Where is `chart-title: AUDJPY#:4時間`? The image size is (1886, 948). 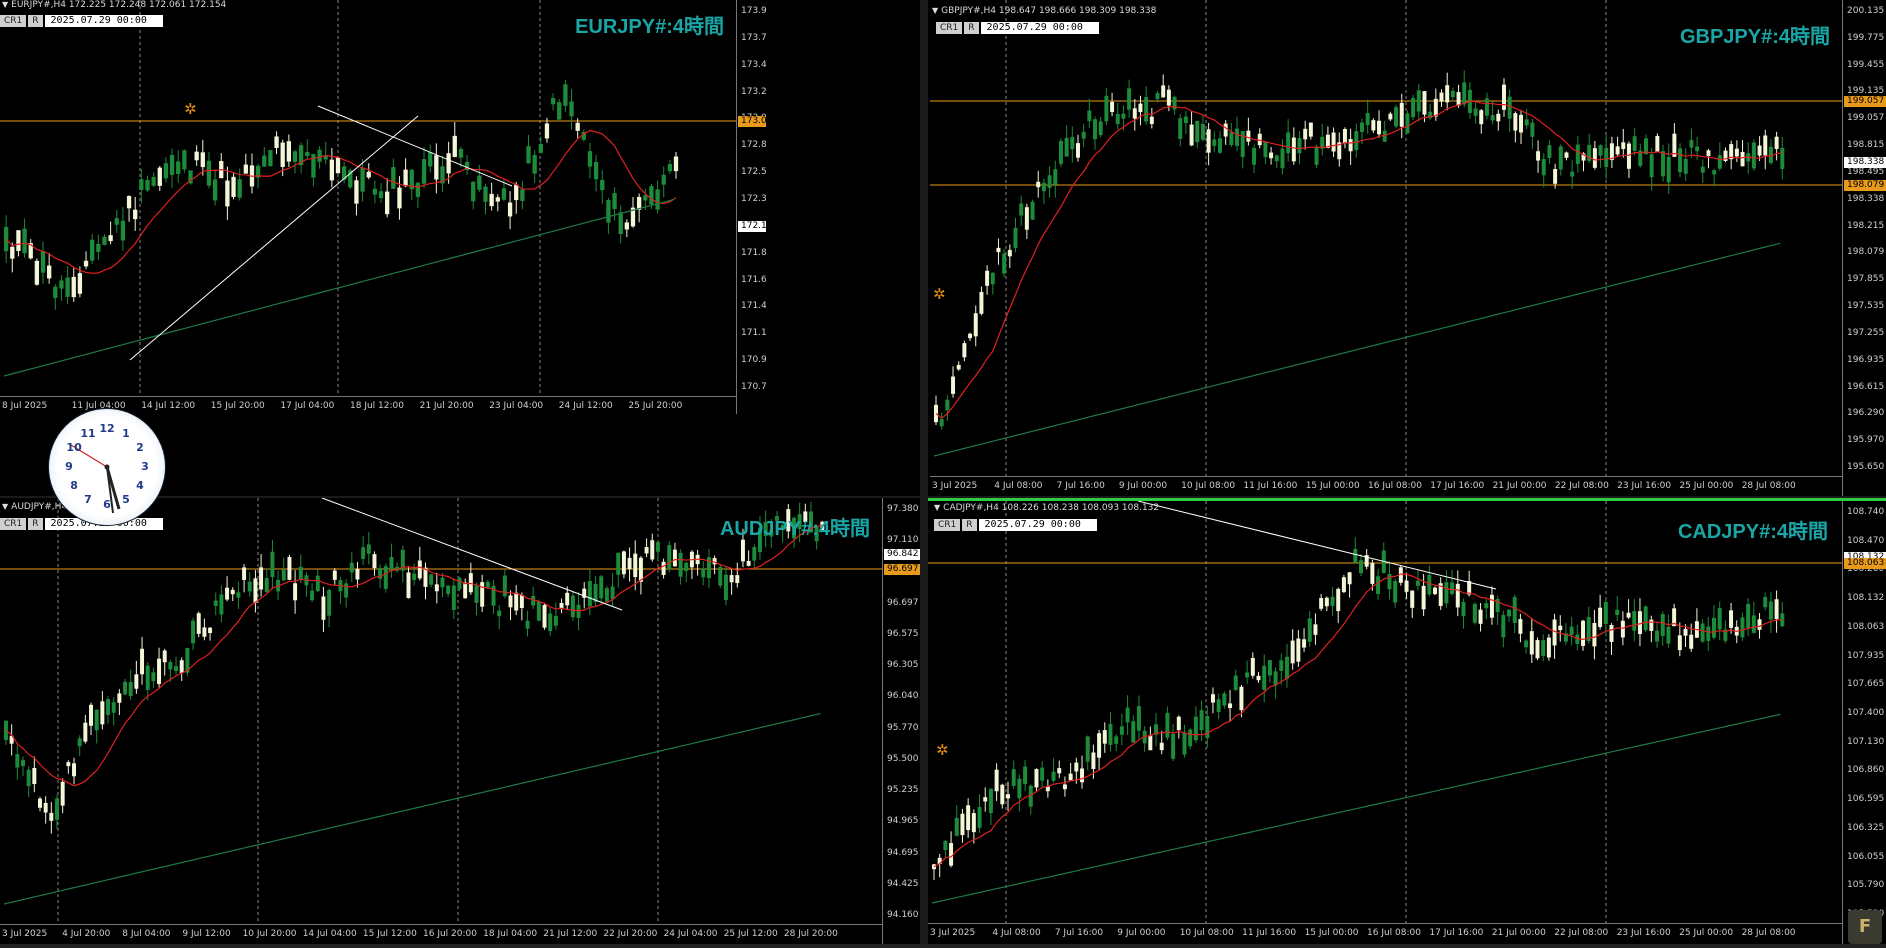 chart-title: AUDJPY#:4時間 is located at coordinates (794, 529).